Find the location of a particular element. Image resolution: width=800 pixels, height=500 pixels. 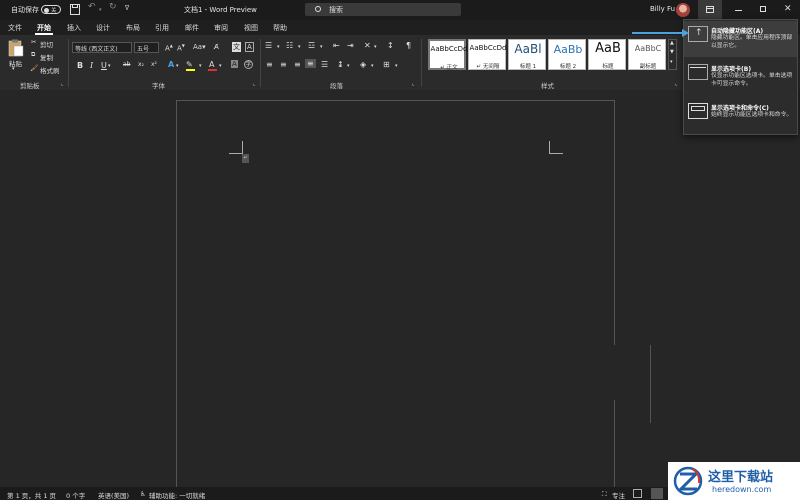

minimize-button is located at coordinates (739, 10).